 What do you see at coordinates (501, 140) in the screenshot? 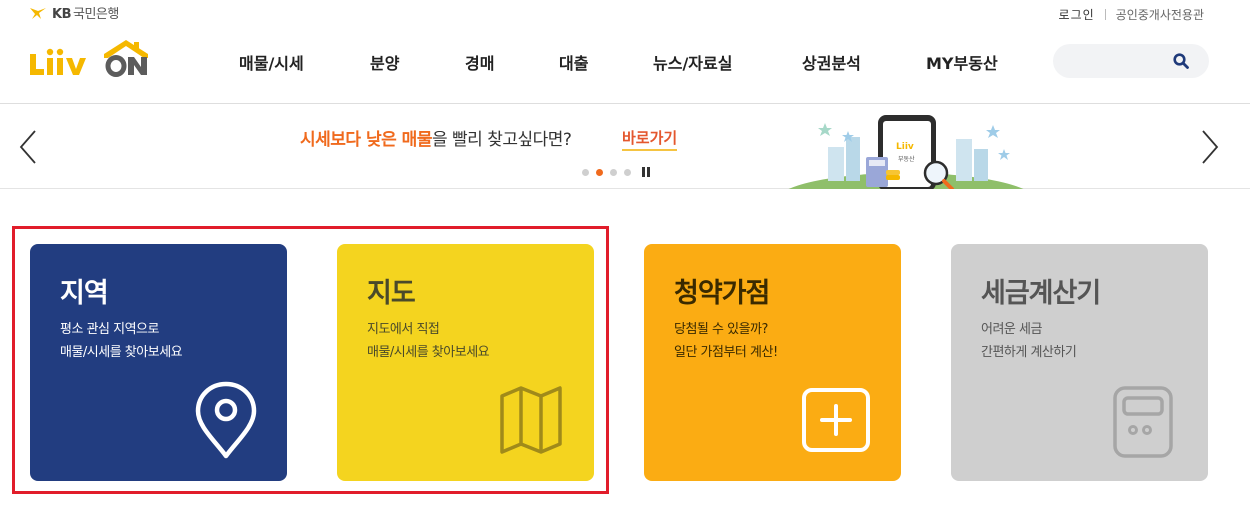
I see `banner-normal-text: 을 빨리 찾고싶다면?` at bounding box center [501, 140].